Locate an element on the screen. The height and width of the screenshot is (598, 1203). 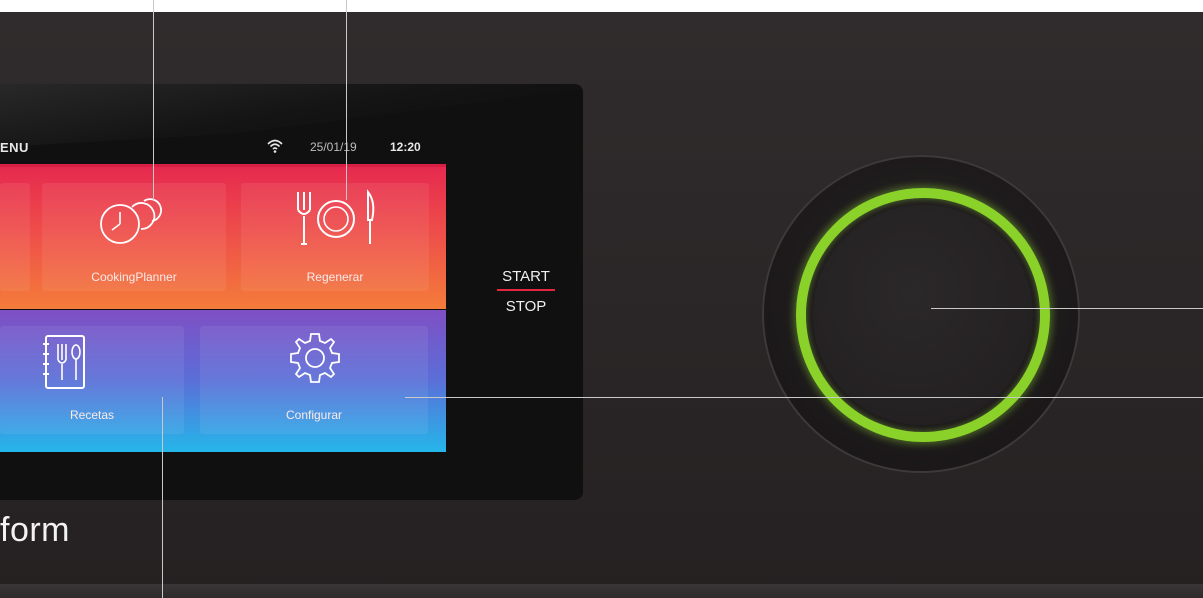
clocks-icon is located at coordinates (131, 221).